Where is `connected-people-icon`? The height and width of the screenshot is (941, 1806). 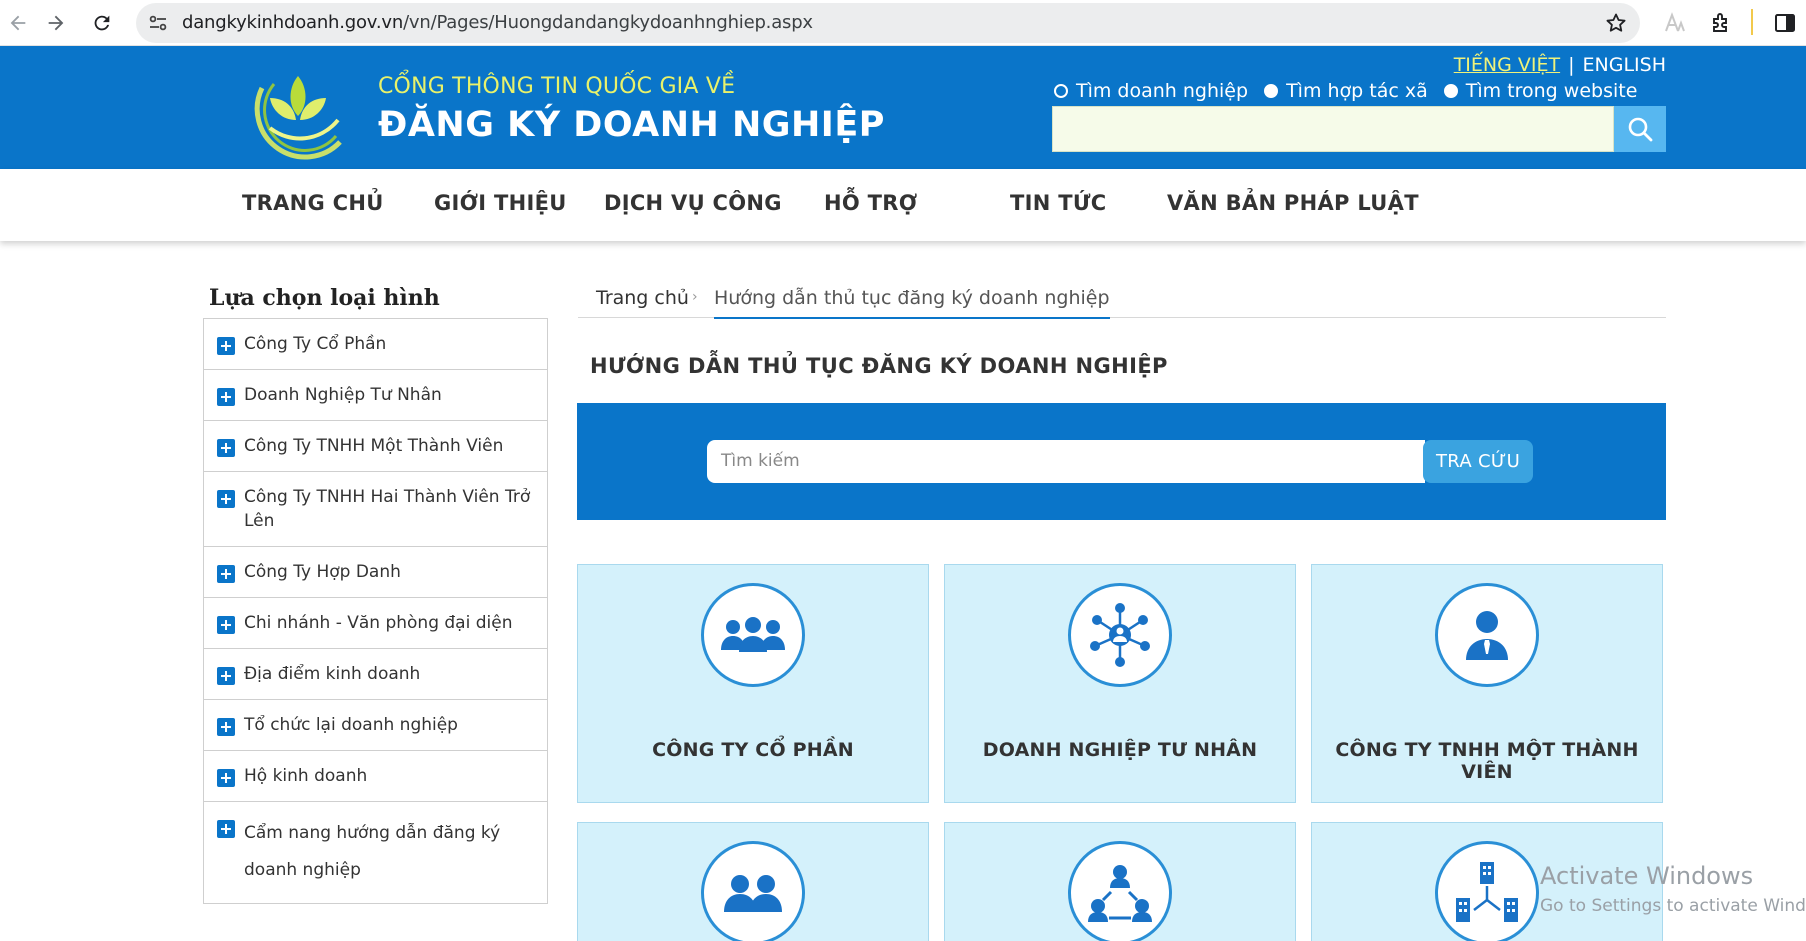 connected-people-icon is located at coordinates (1120, 893).